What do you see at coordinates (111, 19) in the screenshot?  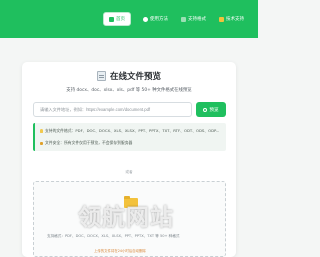 I see `home-icon` at bounding box center [111, 19].